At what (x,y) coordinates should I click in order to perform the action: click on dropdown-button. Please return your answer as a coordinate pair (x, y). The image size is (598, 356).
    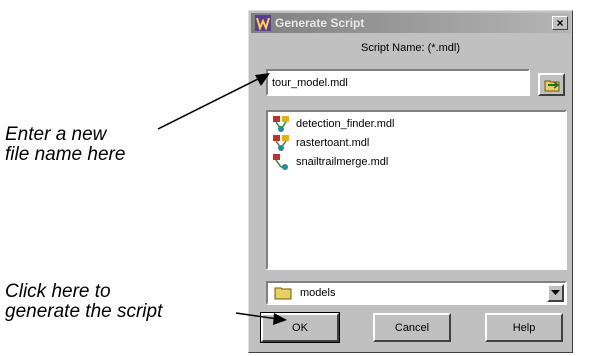
    Looking at the image, I should click on (555, 293).